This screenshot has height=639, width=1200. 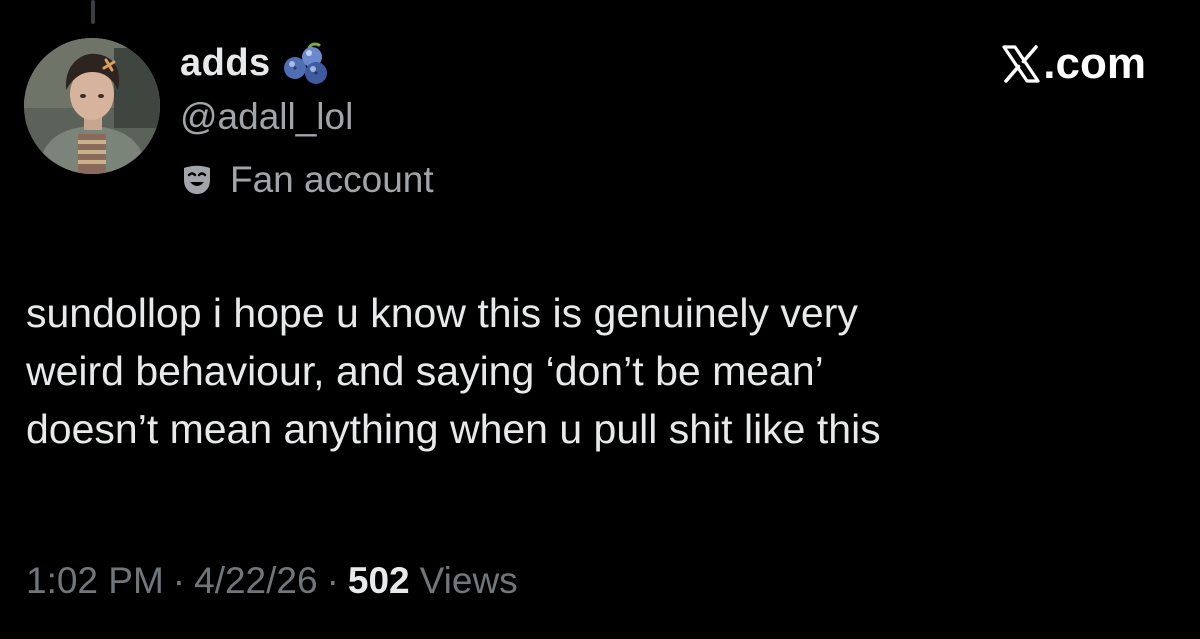 What do you see at coordinates (332, 179) in the screenshot?
I see `account-label: Fan account` at bounding box center [332, 179].